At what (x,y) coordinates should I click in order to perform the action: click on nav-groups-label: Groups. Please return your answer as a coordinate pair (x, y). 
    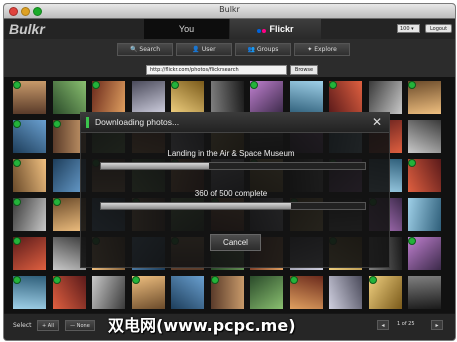
    Looking at the image, I should click on (268, 49).